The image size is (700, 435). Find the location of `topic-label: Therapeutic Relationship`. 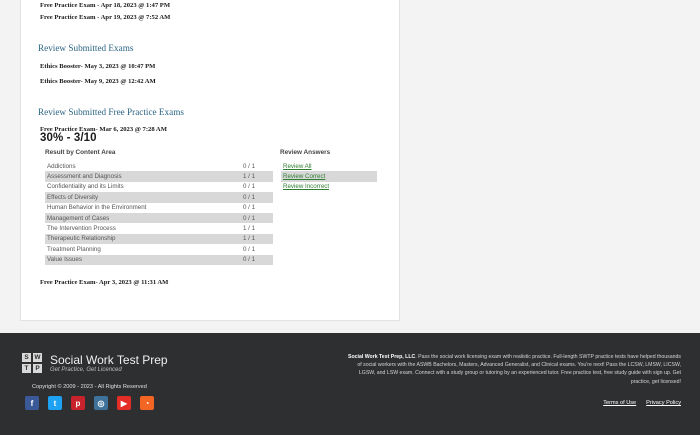

topic-label: Therapeutic Relationship is located at coordinates (81, 239).